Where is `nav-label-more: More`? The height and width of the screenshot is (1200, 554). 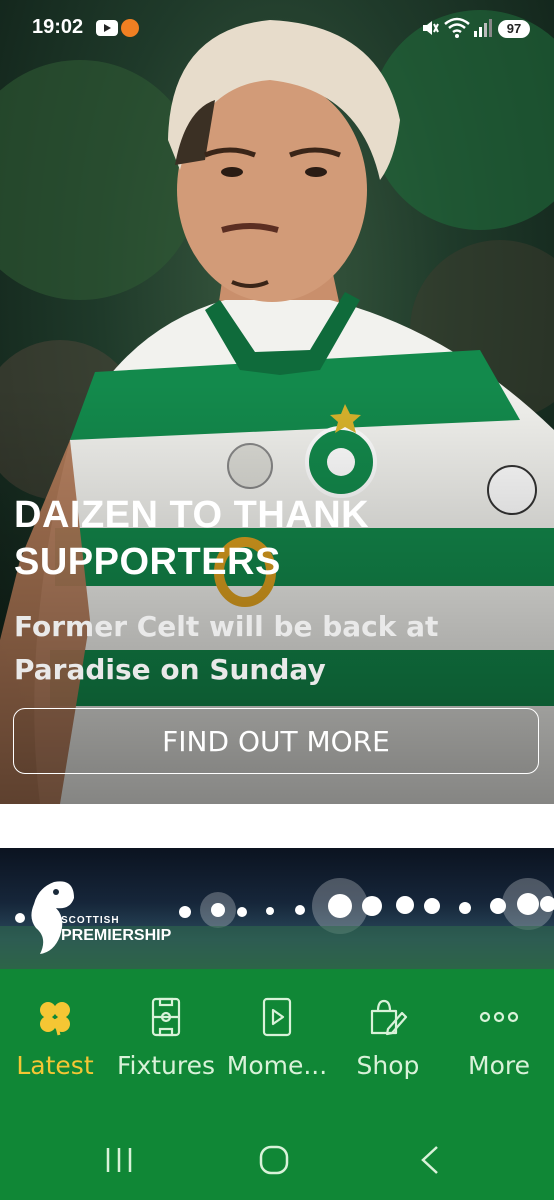
nav-label-more: More is located at coordinates (499, 1065).